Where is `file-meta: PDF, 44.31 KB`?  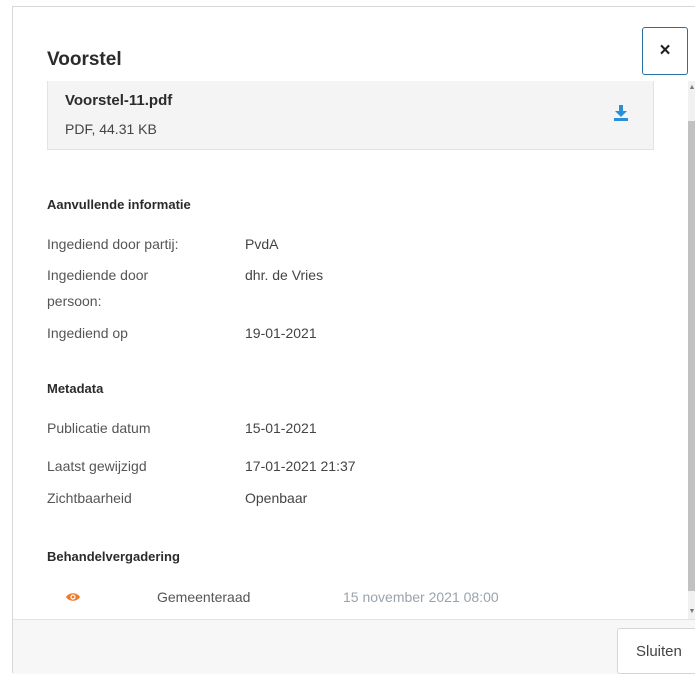
file-meta: PDF, 44.31 KB is located at coordinates (111, 129).